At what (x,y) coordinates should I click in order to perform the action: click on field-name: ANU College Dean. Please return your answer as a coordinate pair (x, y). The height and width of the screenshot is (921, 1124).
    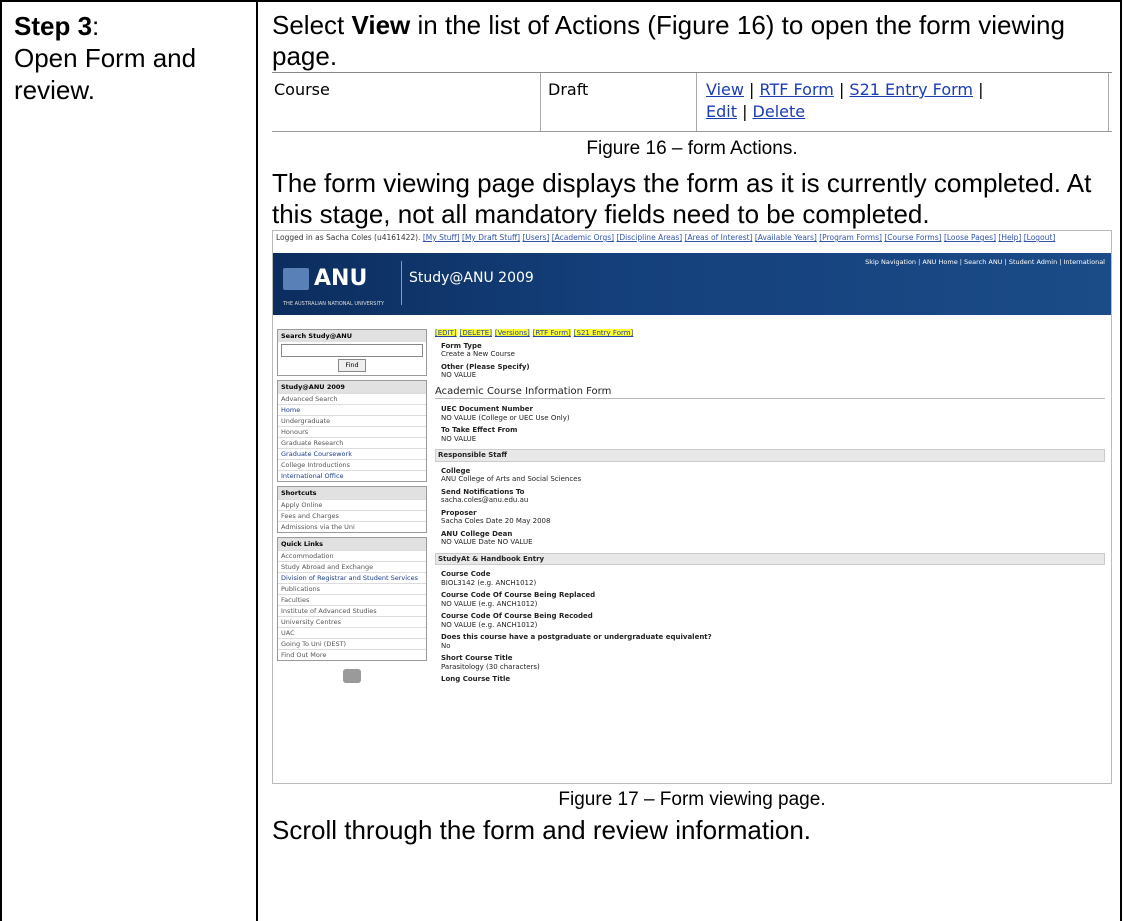
    Looking at the image, I should click on (477, 533).